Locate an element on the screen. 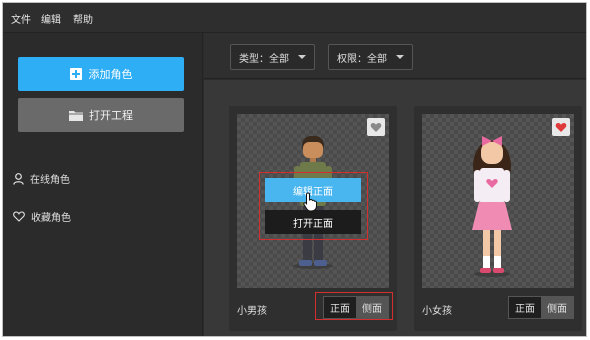 This screenshot has height=340, width=590. character-thumbnail: 编辑正面 打开正面 is located at coordinates (313, 201).